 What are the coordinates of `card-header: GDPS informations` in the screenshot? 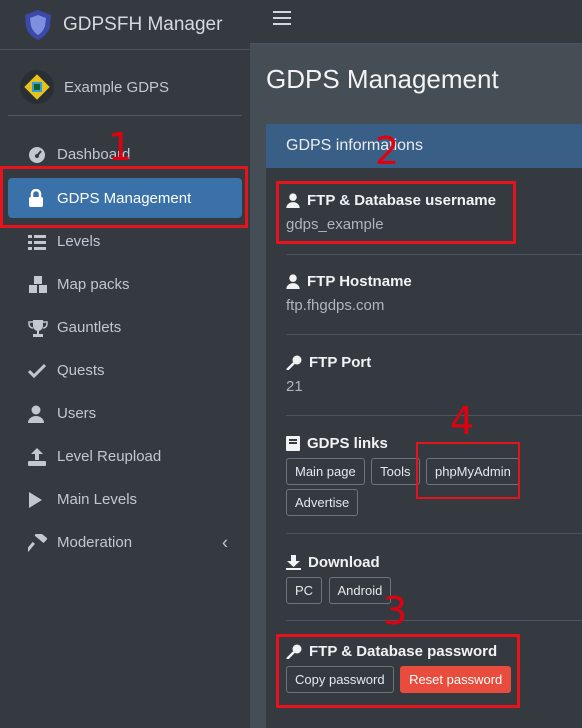 It's located at (424, 146).